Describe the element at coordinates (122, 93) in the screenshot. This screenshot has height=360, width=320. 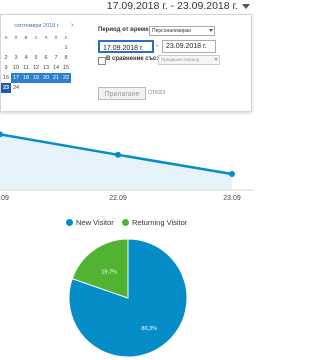
I see `apply-button: Прилагане` at that location.